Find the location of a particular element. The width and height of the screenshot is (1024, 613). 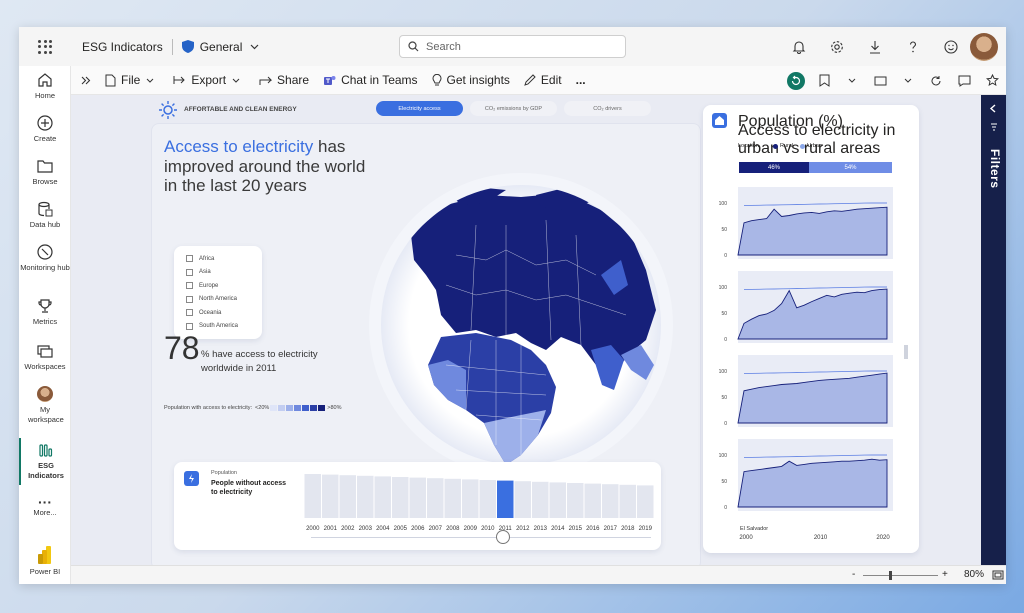

smiley-icon is located at coordinates (951, 46).